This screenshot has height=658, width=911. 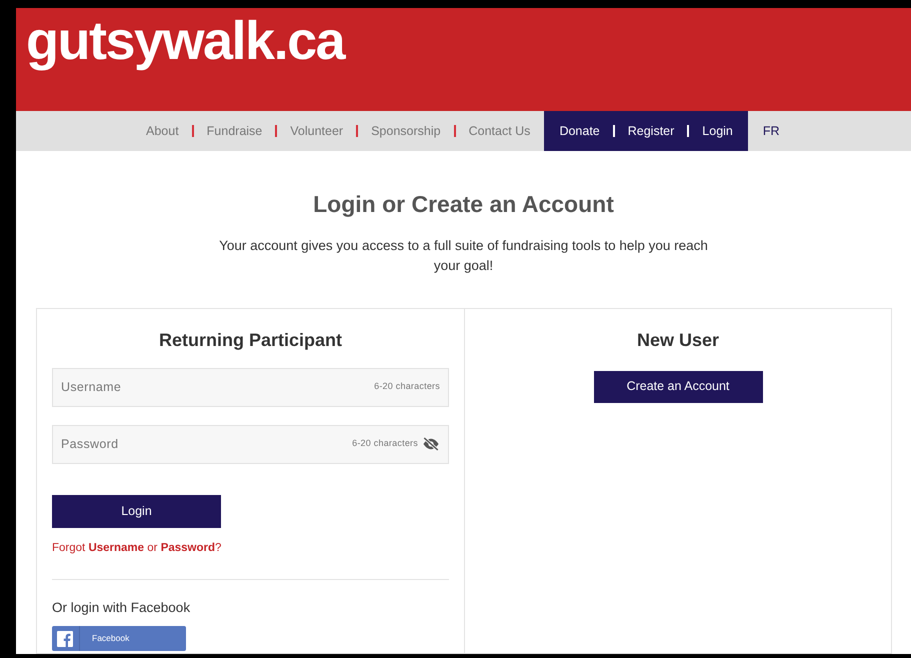 What do you see at coordinates (387, 444) in the screenshot?
I see `character-hint: 6-20 characters` at bounding box center [387, 444].